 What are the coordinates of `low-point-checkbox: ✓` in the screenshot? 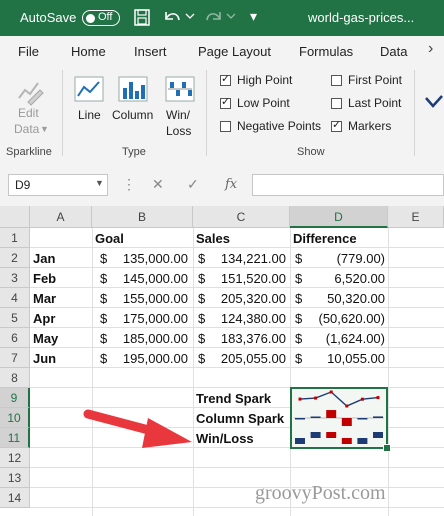 It's located at (225, 102).